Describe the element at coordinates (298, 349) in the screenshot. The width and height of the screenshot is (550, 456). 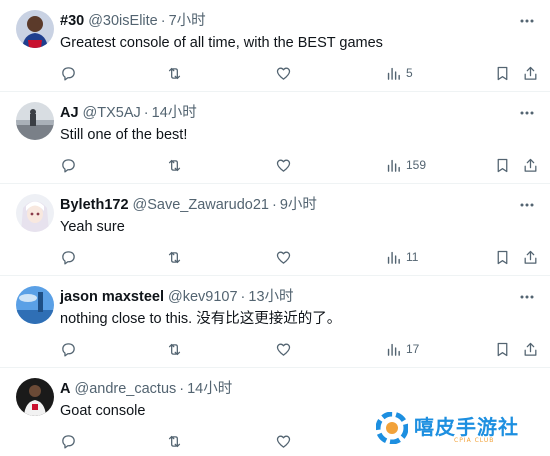
I see `action-bar: 17` at that location.